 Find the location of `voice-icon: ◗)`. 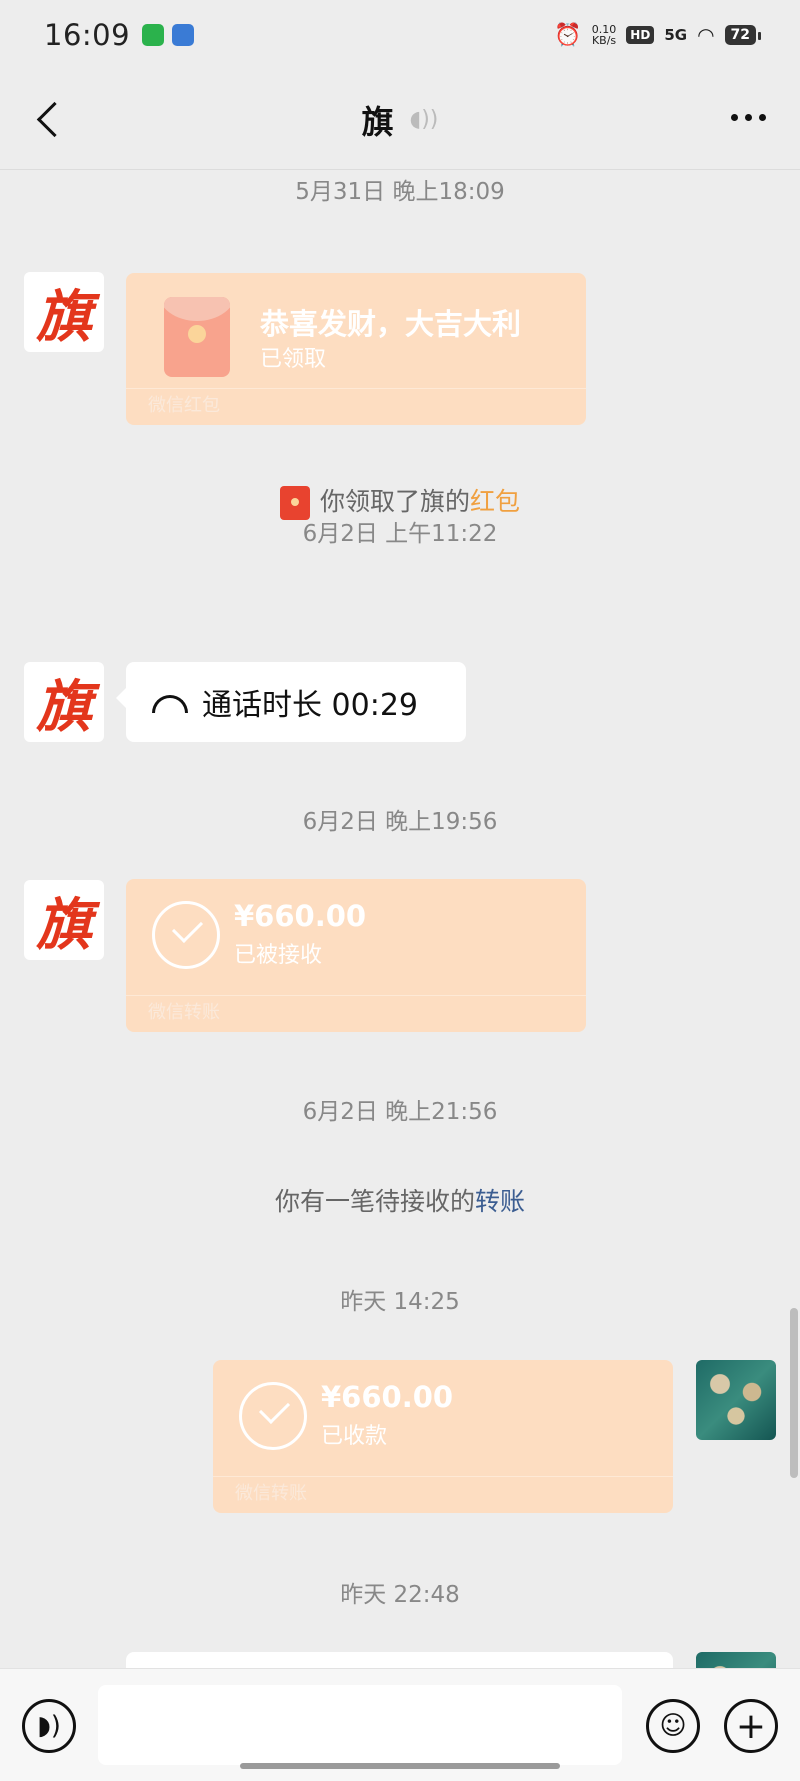

voice-icon: ◗) is located at coordinates (49, 1726).